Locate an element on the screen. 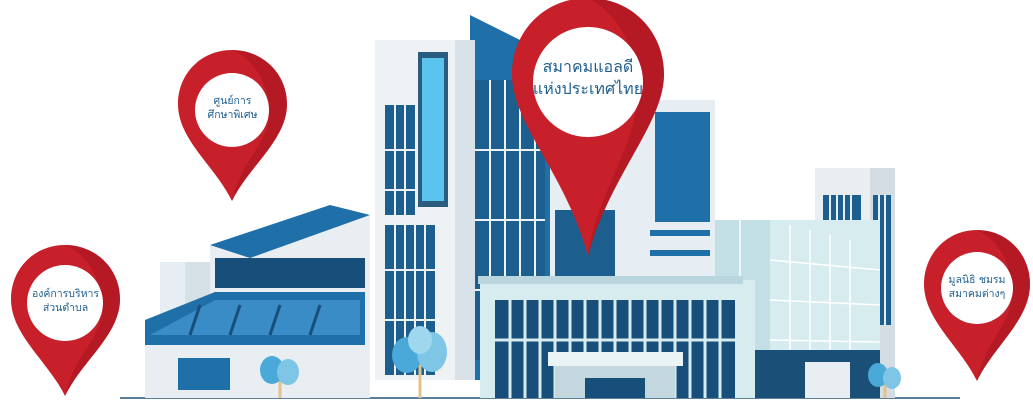 Image resolution: width=1033 pixels, height=403 pixels. front-entrance-building is located at coordinates (616, 337).